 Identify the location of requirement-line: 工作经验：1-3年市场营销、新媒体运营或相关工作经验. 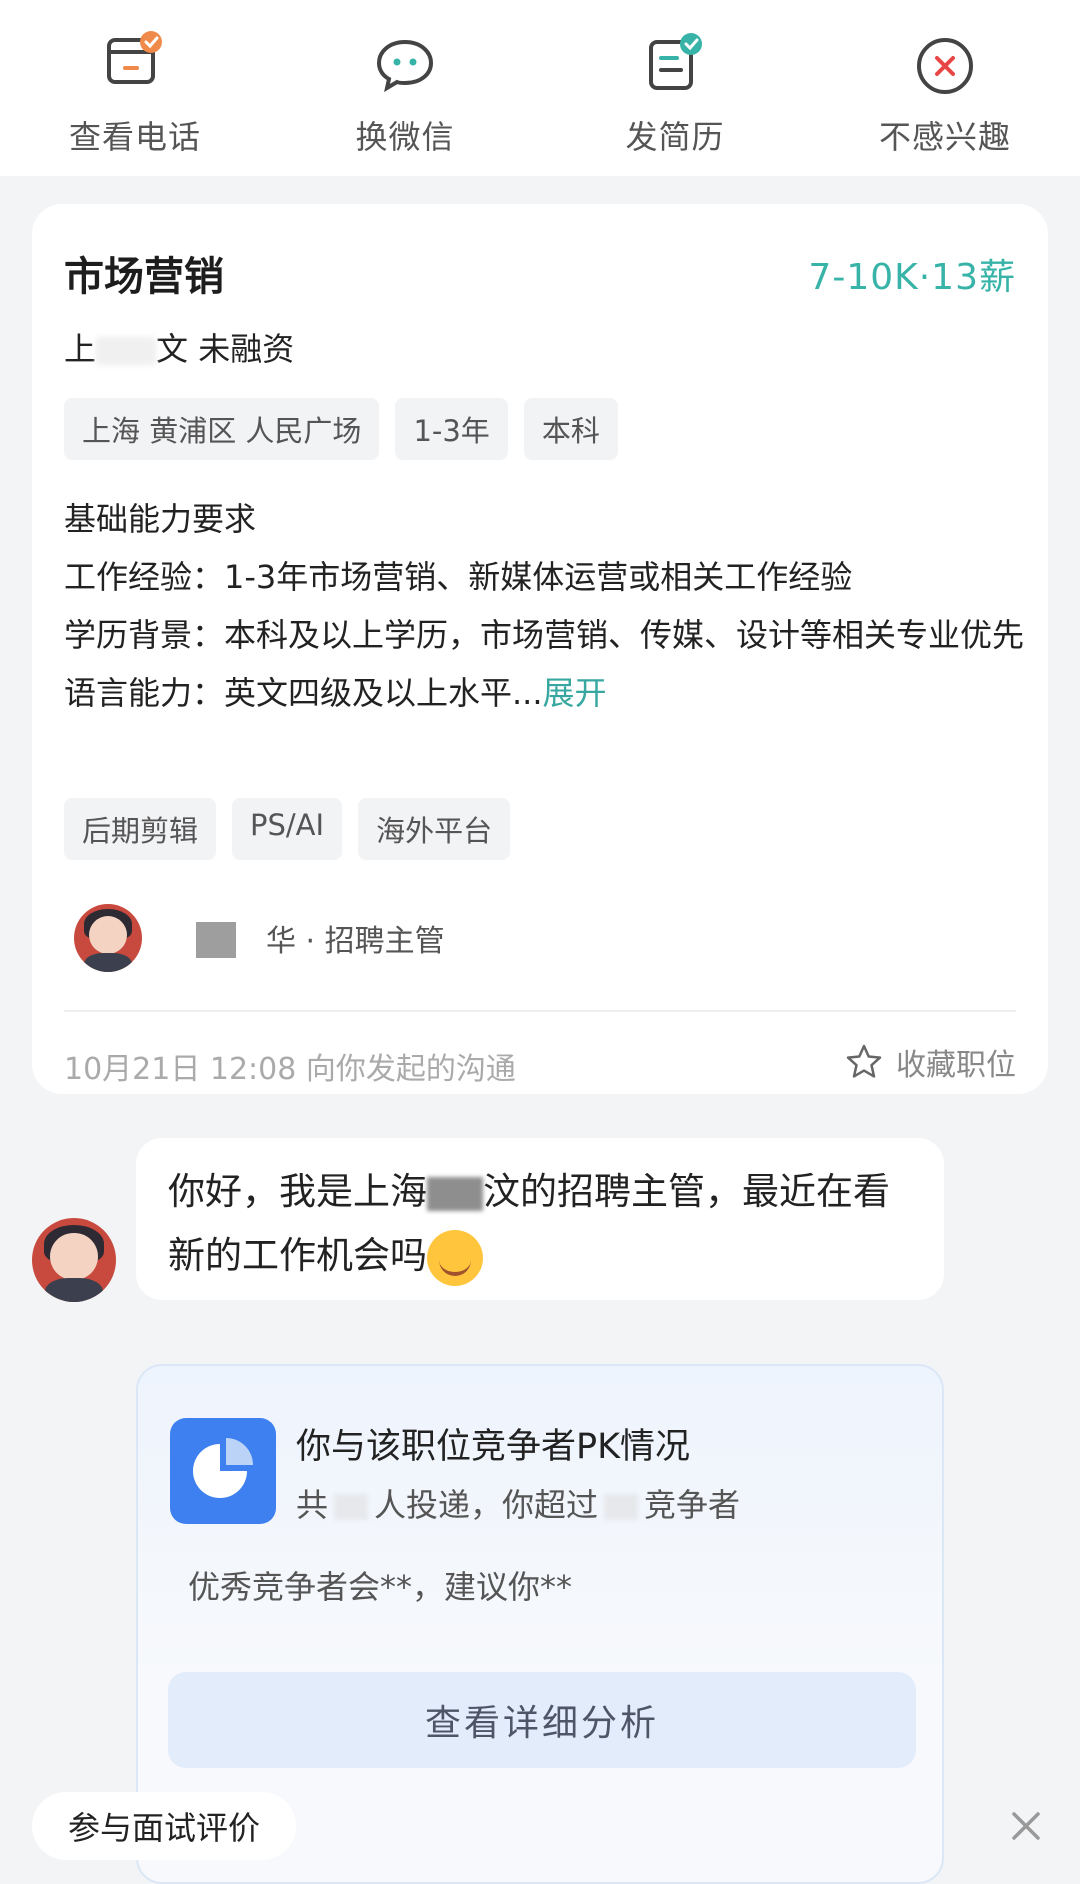
(458, 577).